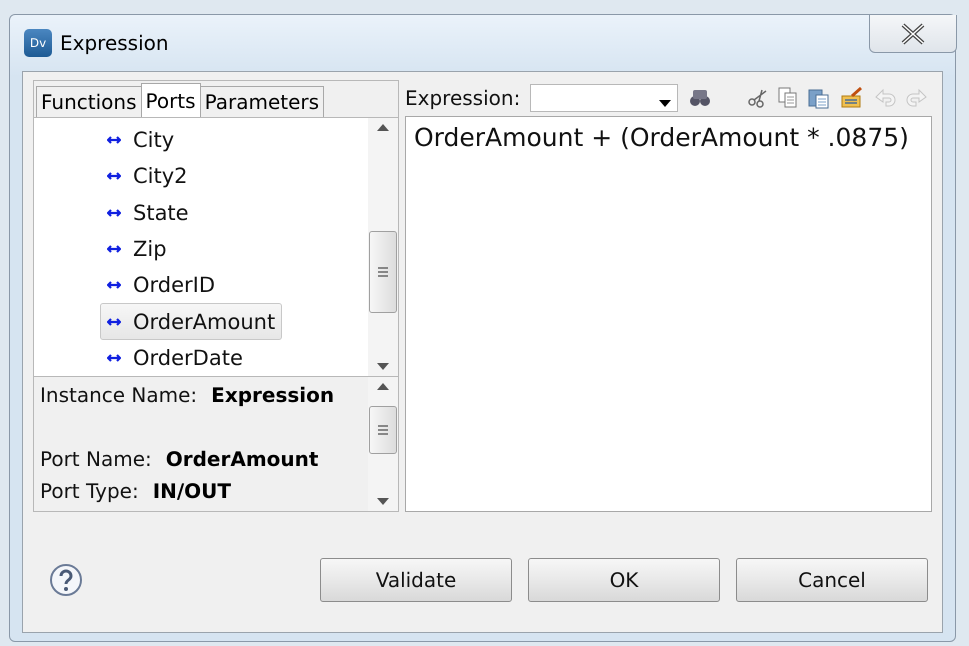 The height and width of the screenshot is (646, 969). What do you see at coordinates (89, 101) in the screenshot?
I see `tab: Functions` at bounding box center [89, 101].